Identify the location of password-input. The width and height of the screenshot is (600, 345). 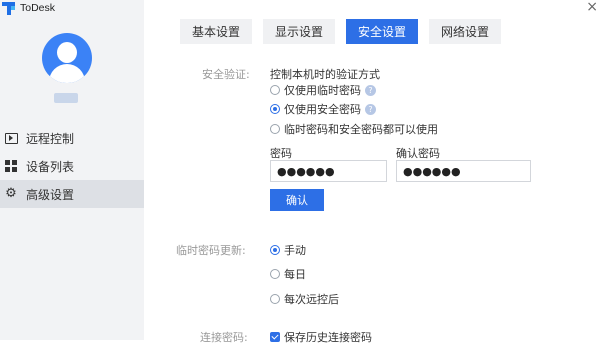
(328, 171).